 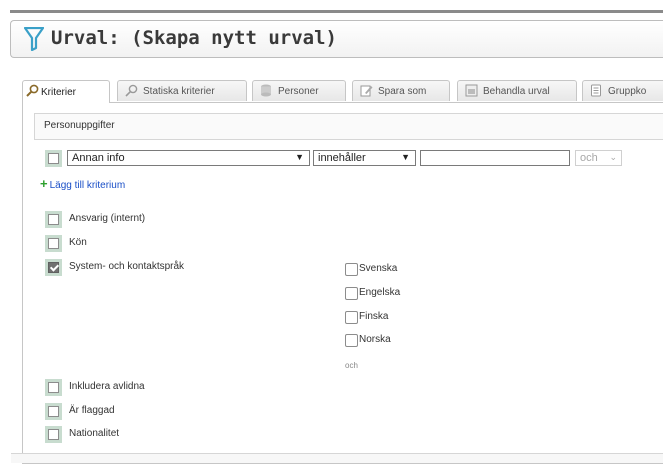 What do you see at coordinates (34, 41) in the screenshot?
I see `funnel-icon` at bounding box center [34, 41].